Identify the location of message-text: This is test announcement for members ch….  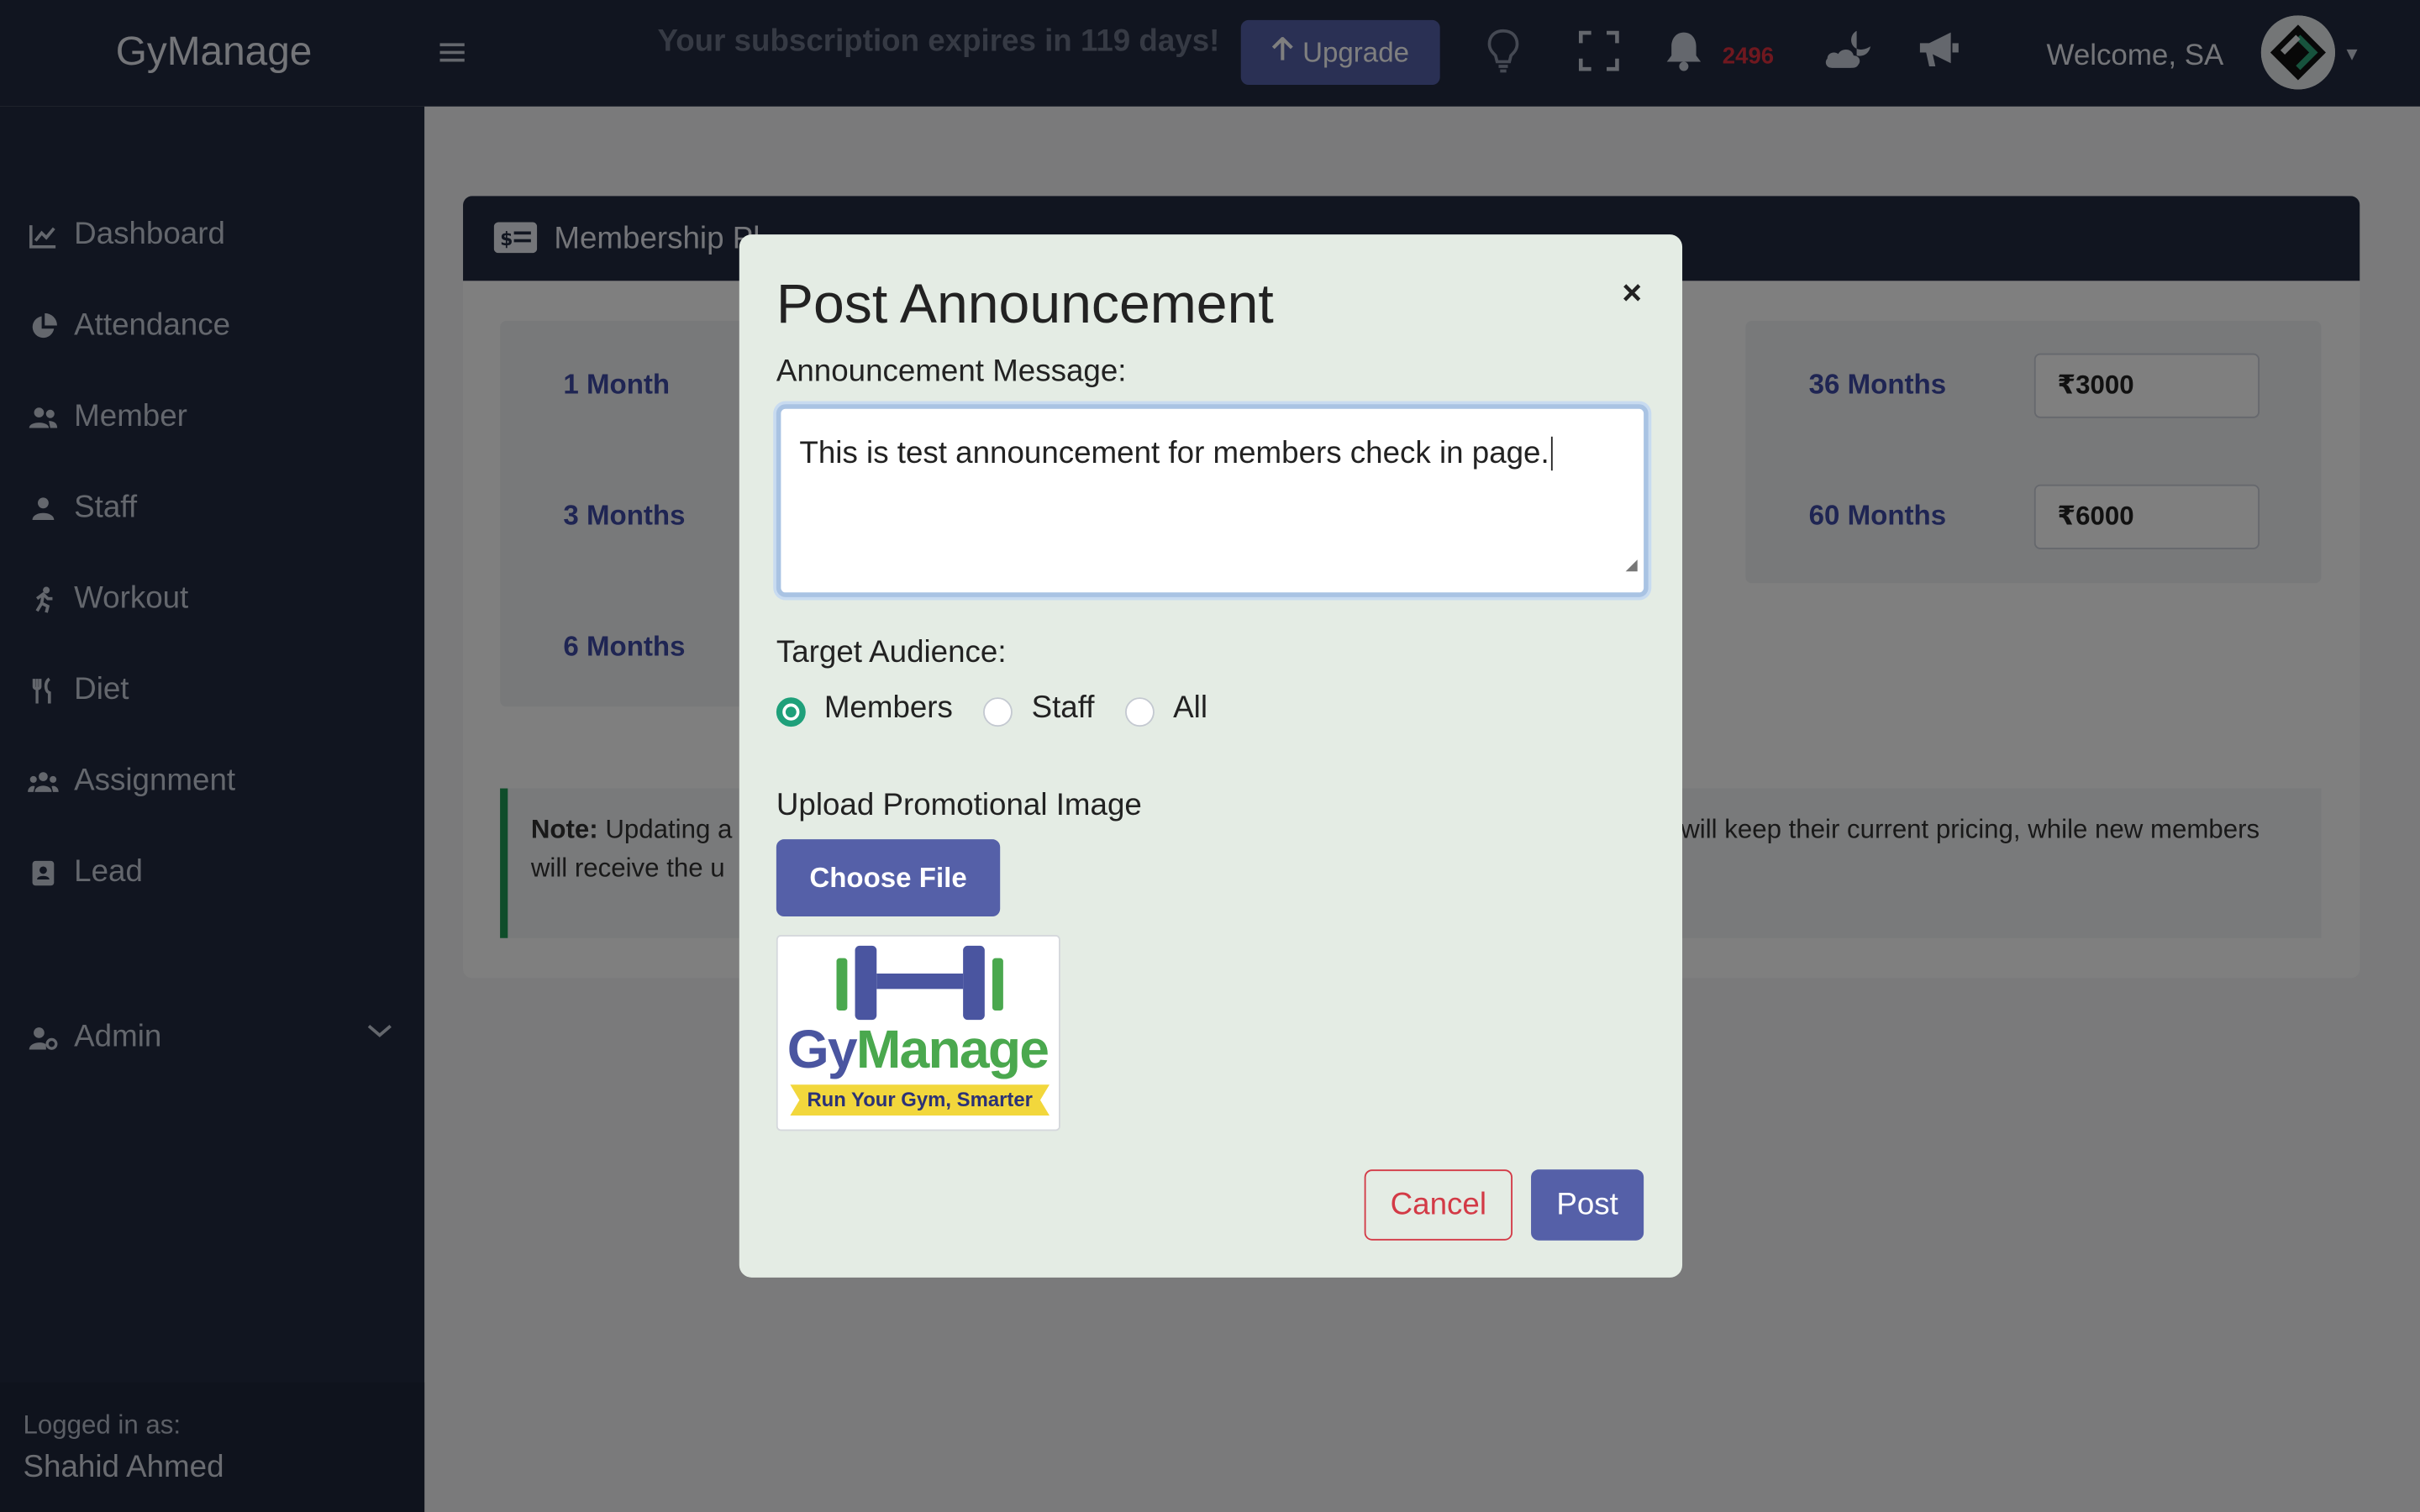
(1174, 453).